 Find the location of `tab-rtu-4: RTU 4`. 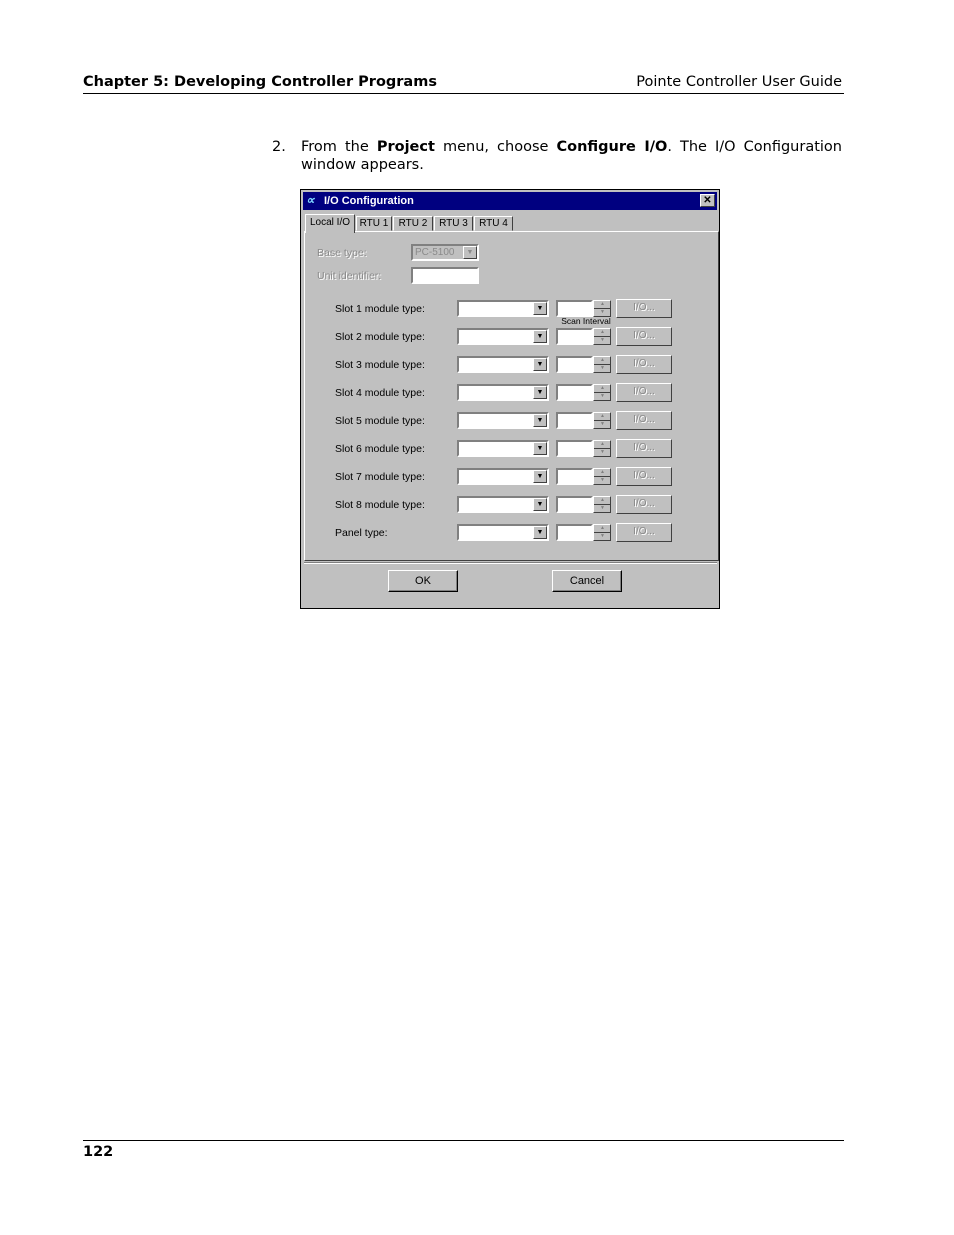

tab-rtu-4: RTU 4 is located at coordinates (493, 223).